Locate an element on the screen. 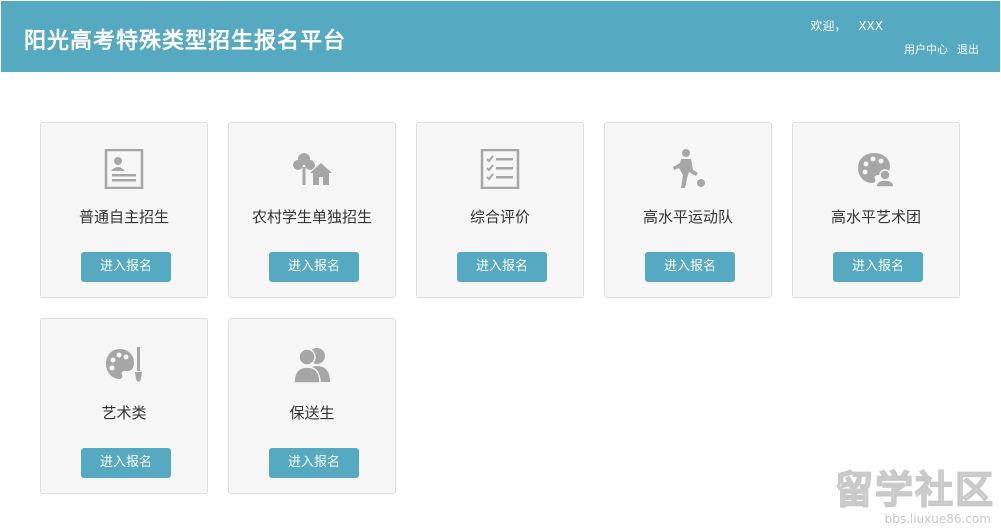 This screenshot has width=1001, height=528. user-center-link: 用户中心 is located at coordinates (926, 49).